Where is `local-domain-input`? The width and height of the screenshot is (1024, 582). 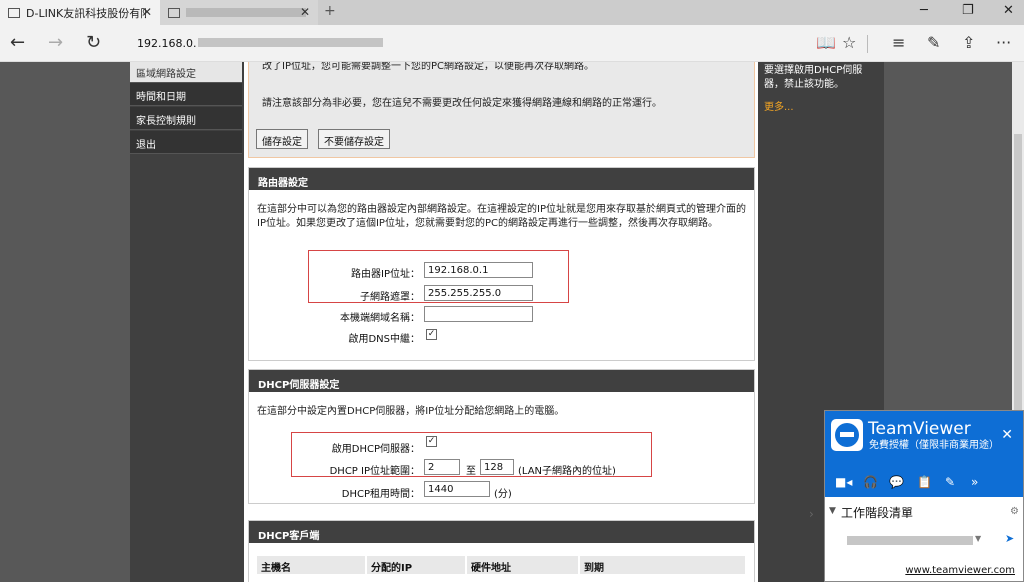
local-domain-input is located at coordinates (478, 314).